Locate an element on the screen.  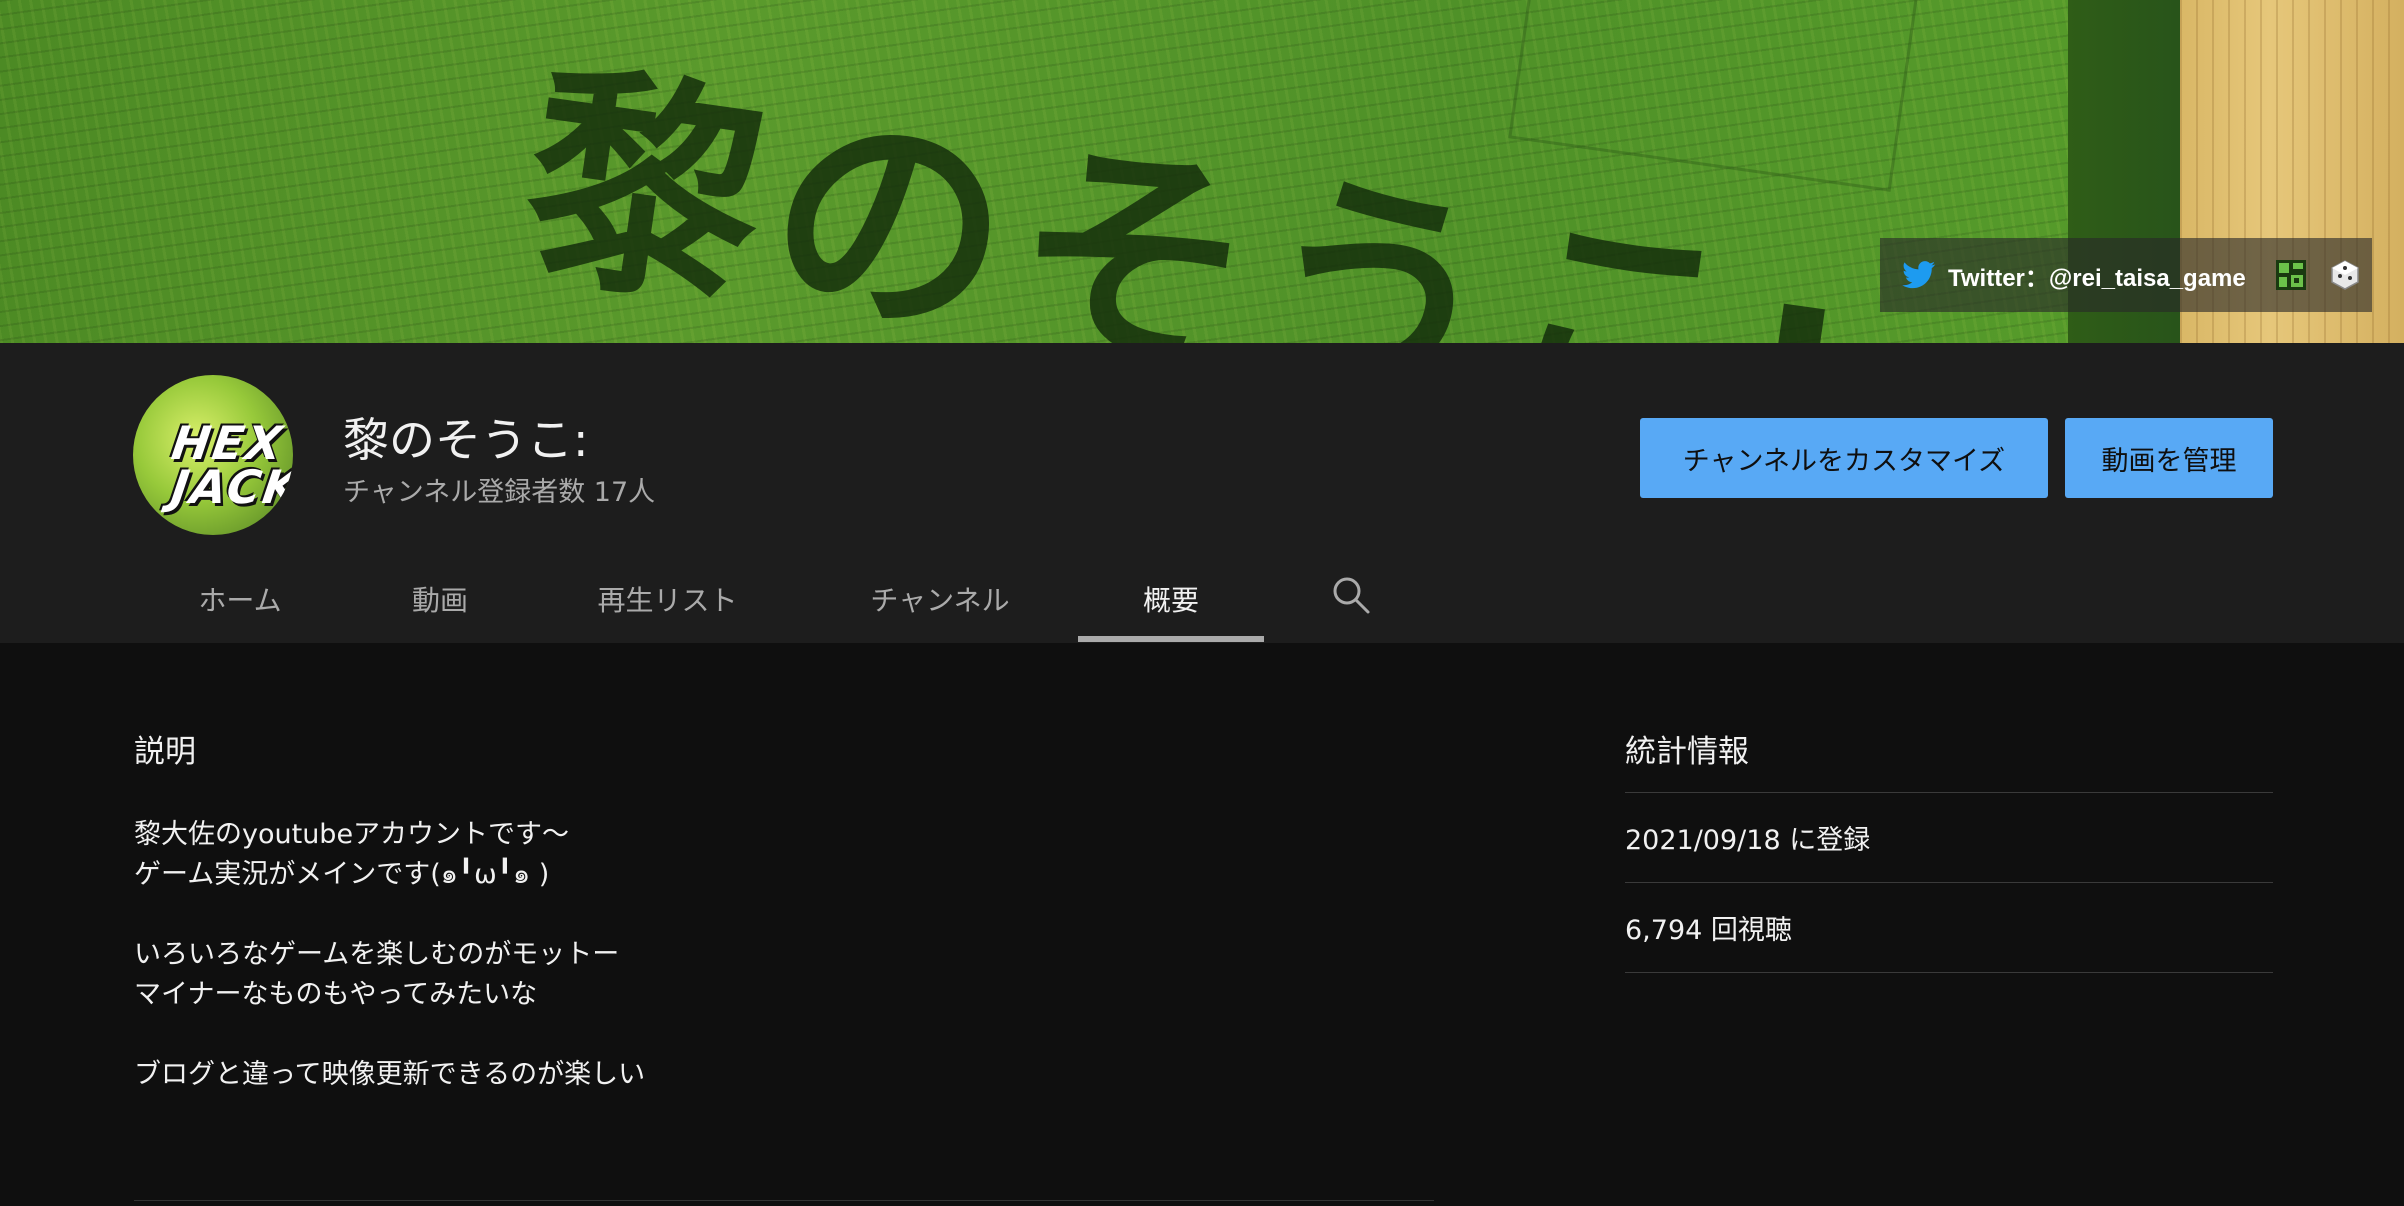
active-tab-indicator is located at coordinates (1171, 639).